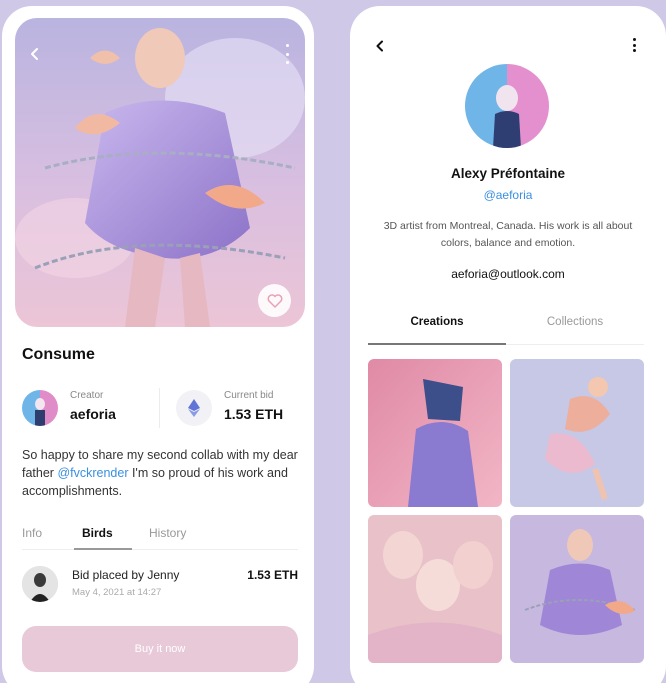 Image resolution: width=666 pixels, height=683 pixels. Describe the element at coordinates (272, 575) in the screenshot. I see `bid-amount: 1.53 ETH` at that location.